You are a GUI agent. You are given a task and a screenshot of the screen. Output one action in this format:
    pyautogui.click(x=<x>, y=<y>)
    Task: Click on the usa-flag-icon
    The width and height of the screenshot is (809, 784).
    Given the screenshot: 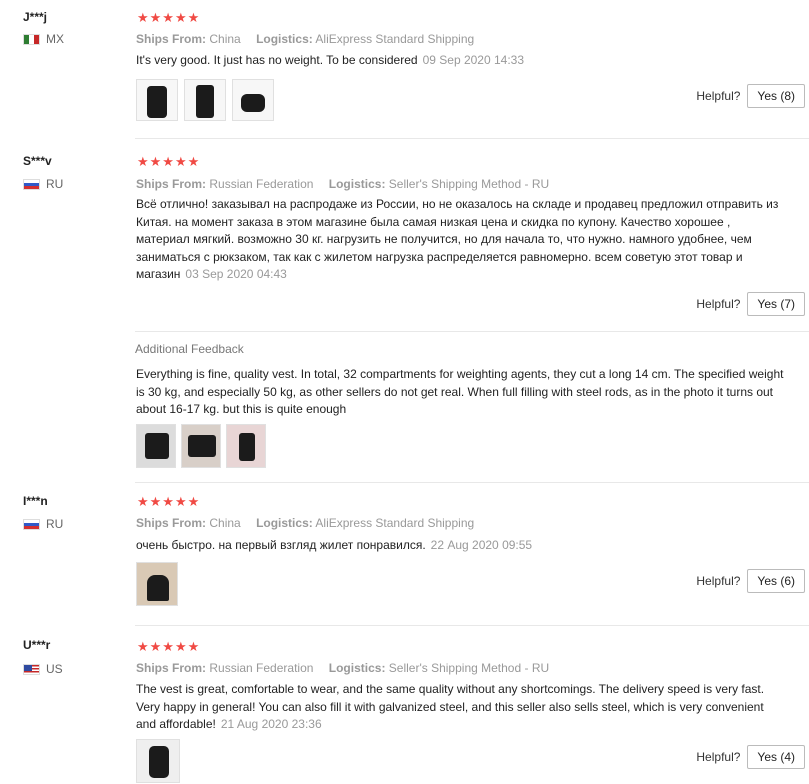 What is the action you would take?
    pyautogui.click(x=31, y=669)
    